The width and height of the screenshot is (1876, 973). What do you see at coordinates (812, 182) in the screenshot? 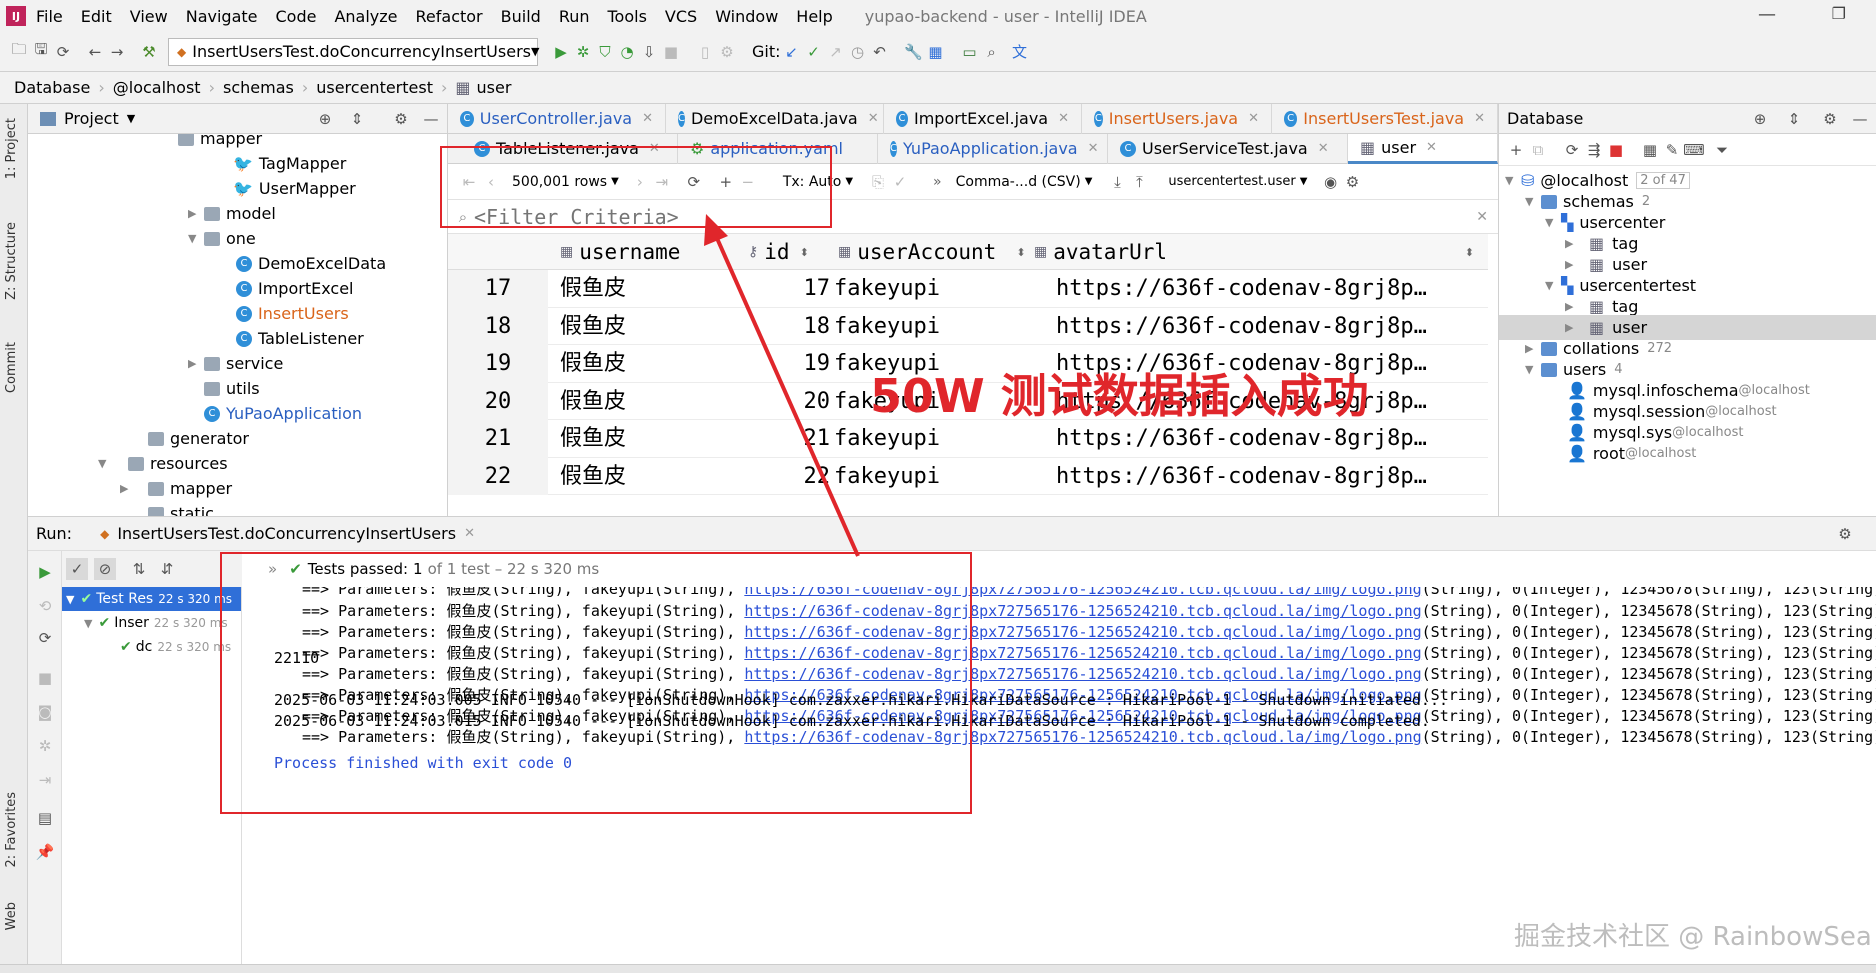
I see `tx-mode-select: Tx: Auto` at bounding box center [812, 182].